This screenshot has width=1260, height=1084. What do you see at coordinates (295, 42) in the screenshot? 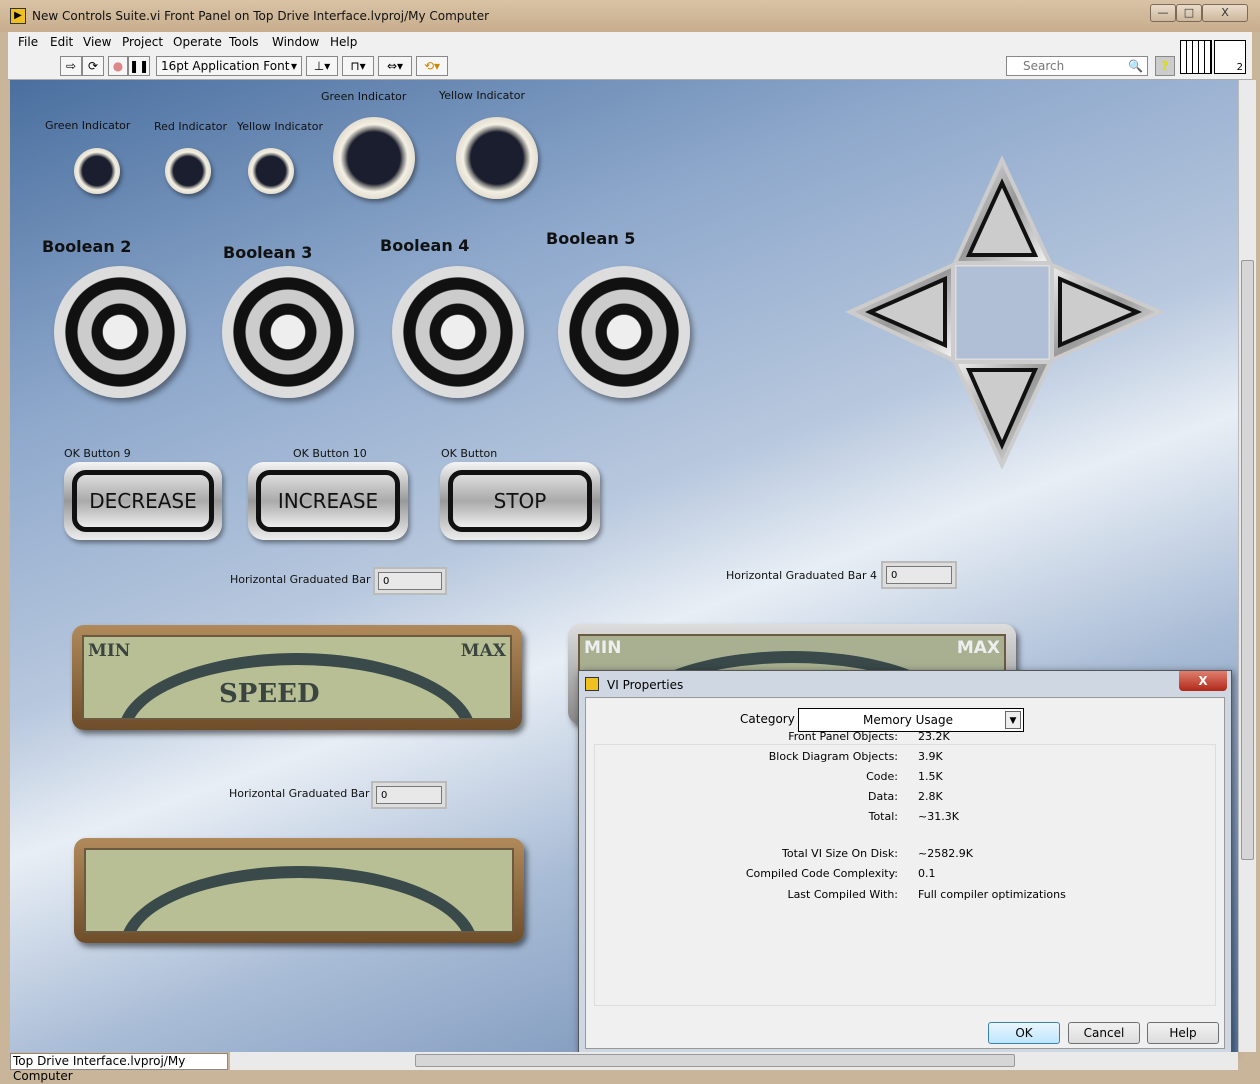
I see `menu-window: Window` at bounding box center [295, 42].